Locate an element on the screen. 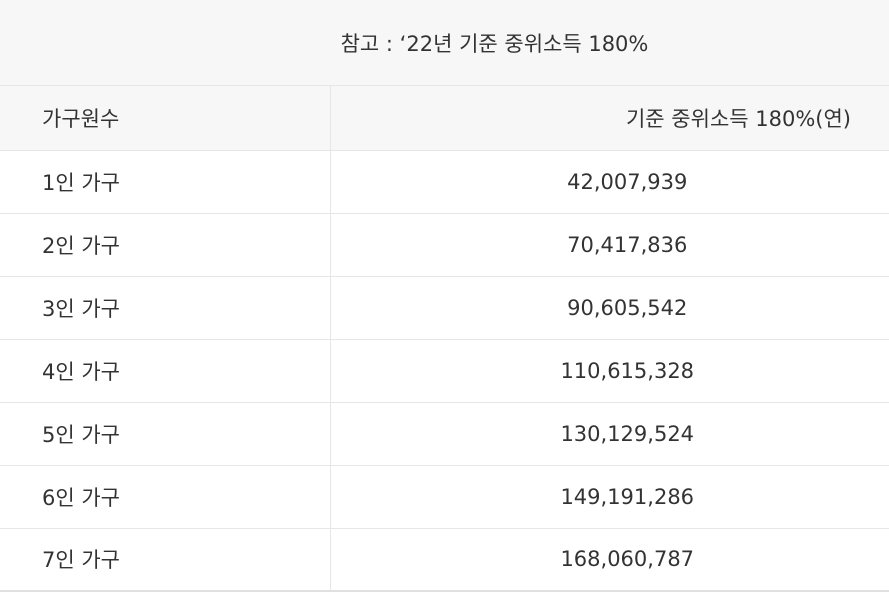 This screenshot has width=889, height=603. table-row: 7인 가구 168,060,787 is located at coordinates (444, 560).